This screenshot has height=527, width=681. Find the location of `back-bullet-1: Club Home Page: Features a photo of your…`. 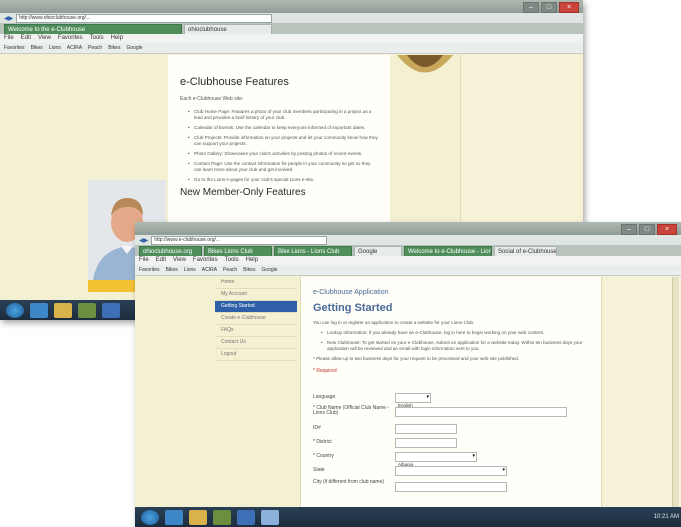

back-bullet-1: Club Home Page: Features a photo of your… is located at coordinates (279, 115).